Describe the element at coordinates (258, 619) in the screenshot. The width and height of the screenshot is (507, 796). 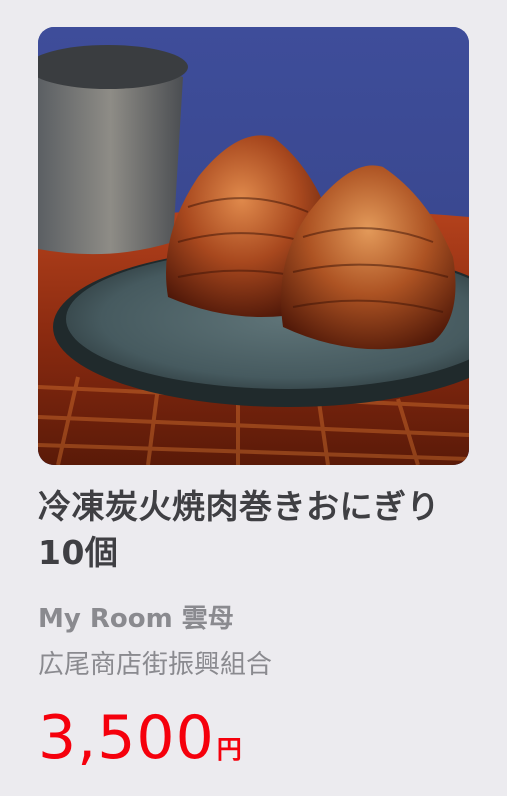
I see `shop-name: My Room 雲母` at that location.